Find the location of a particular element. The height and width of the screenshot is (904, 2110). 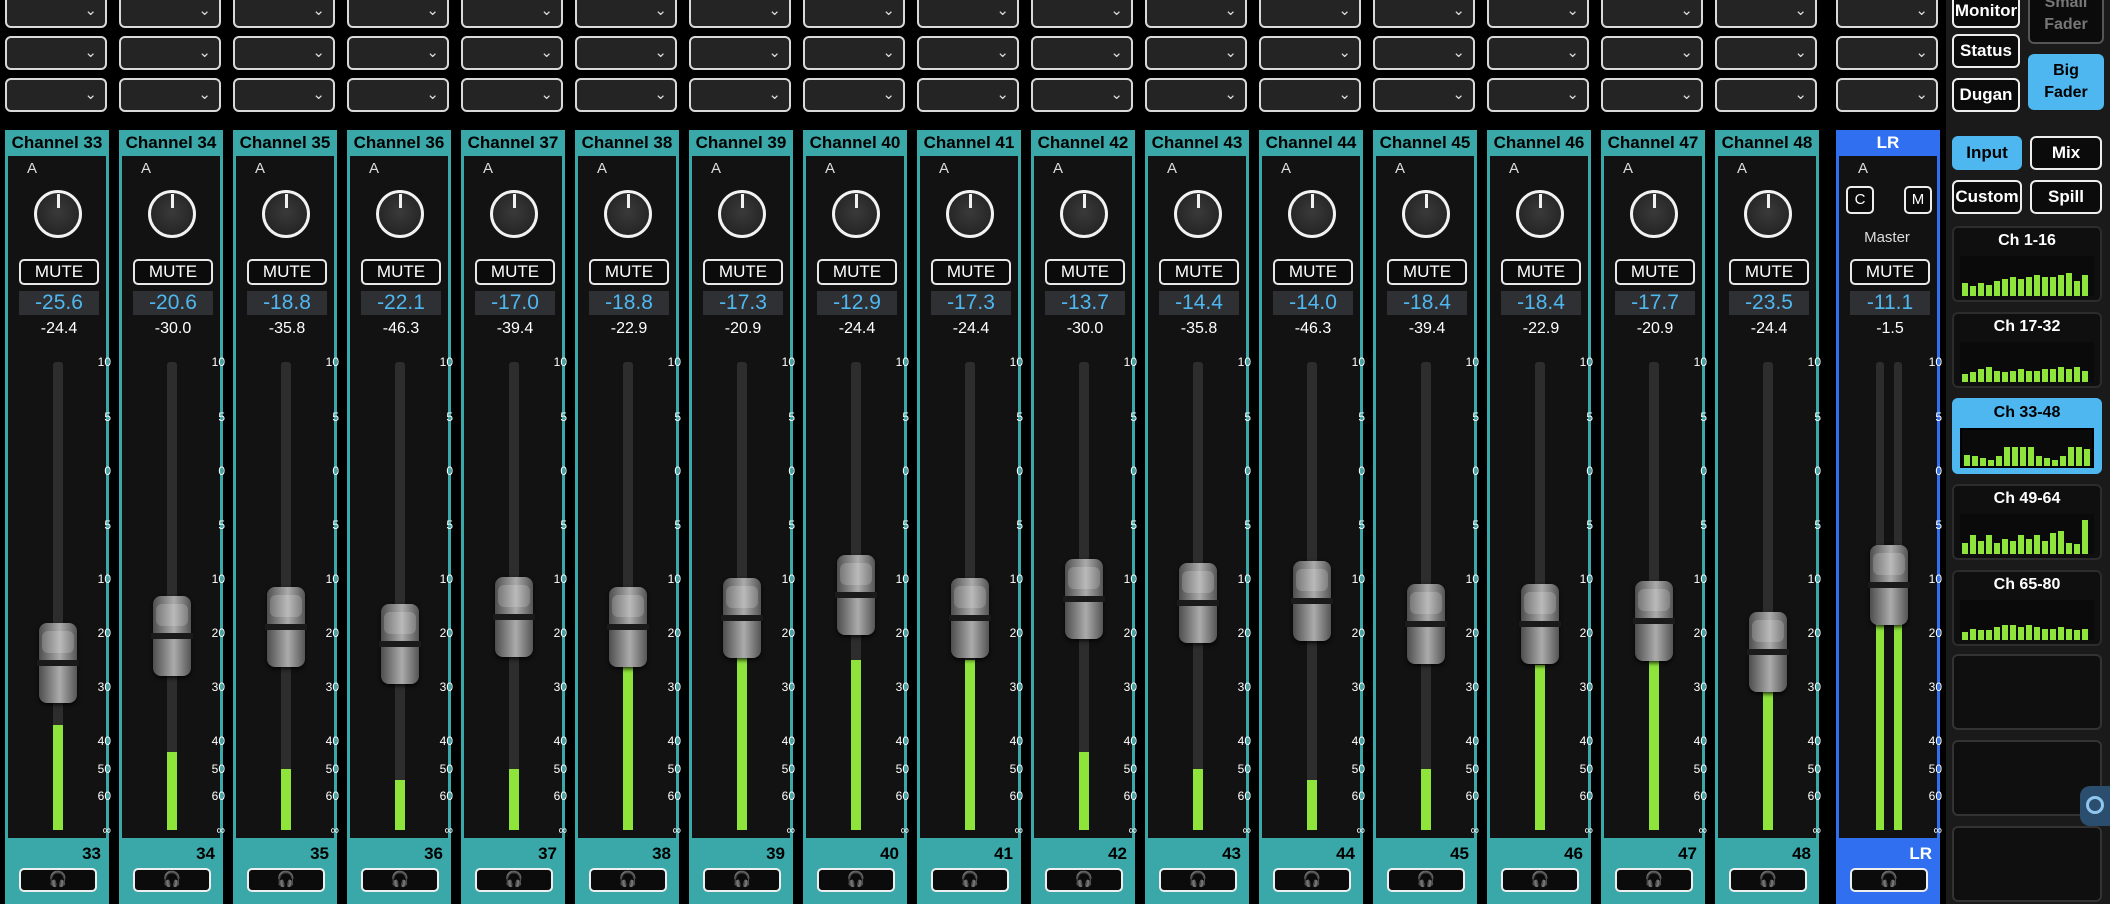

small-fader-button: Small Fader is located at coordinates (2066, 22).